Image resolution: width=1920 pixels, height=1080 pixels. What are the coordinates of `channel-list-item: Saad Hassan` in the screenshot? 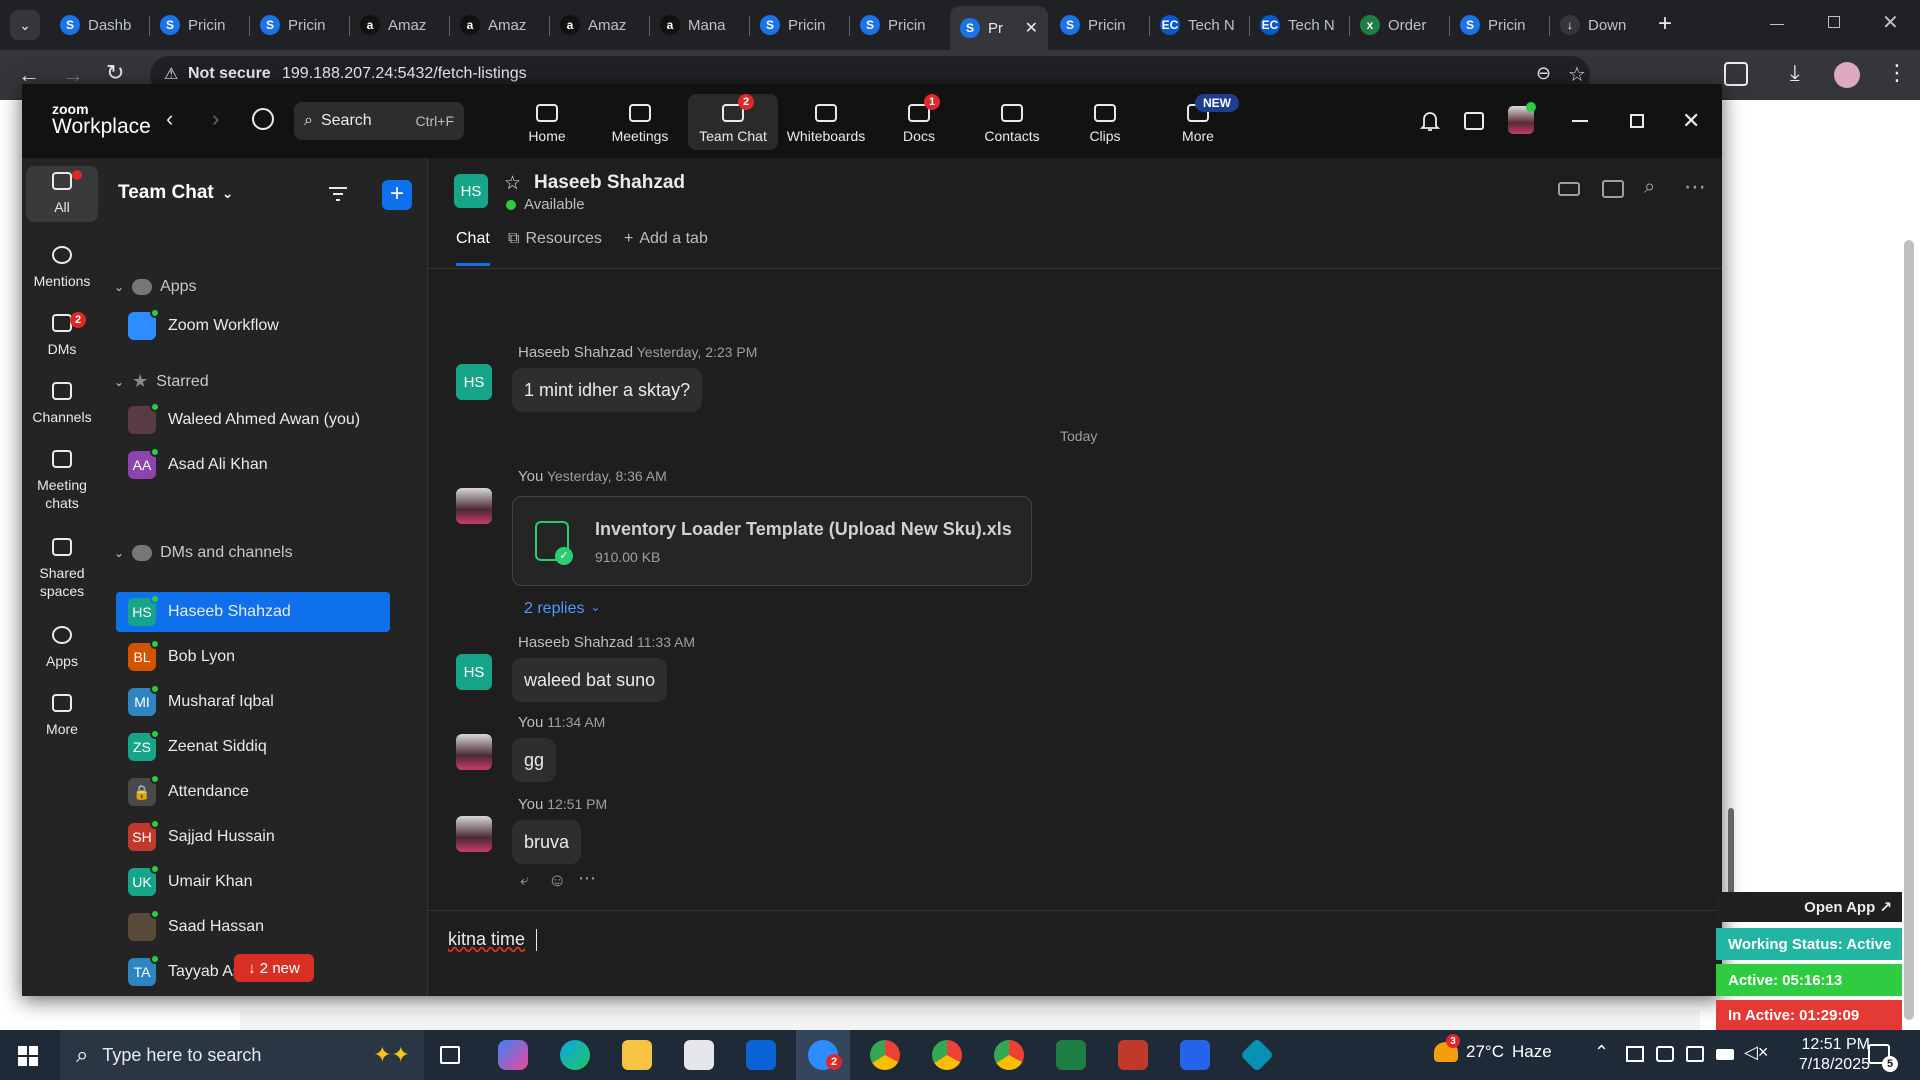 It's located at (253, 927).